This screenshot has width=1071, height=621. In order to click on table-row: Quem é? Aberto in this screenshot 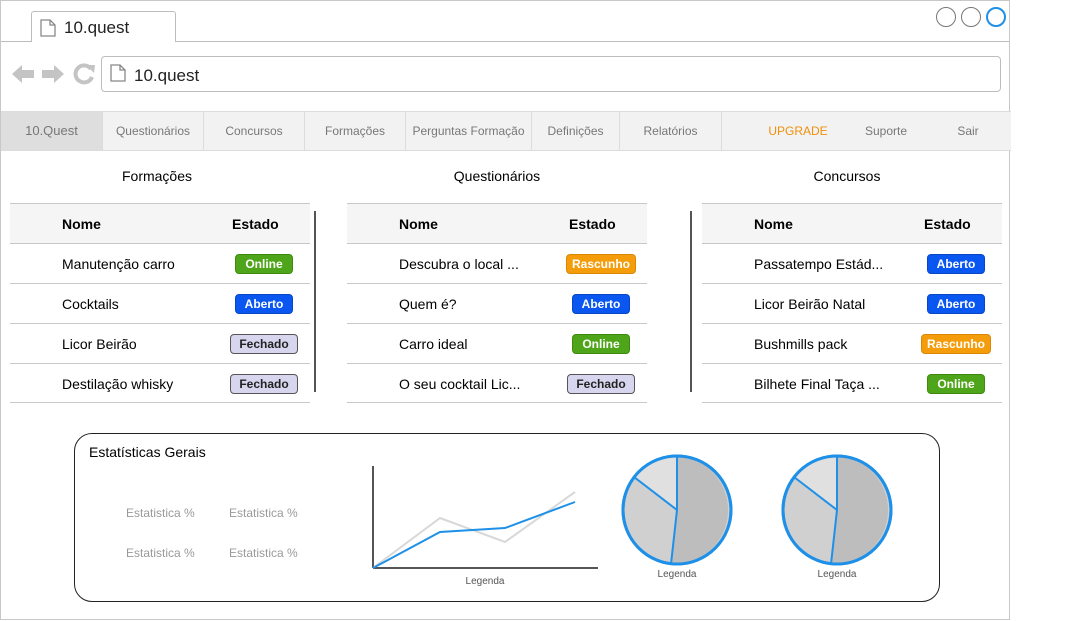, I will do `click(497, 303)`.